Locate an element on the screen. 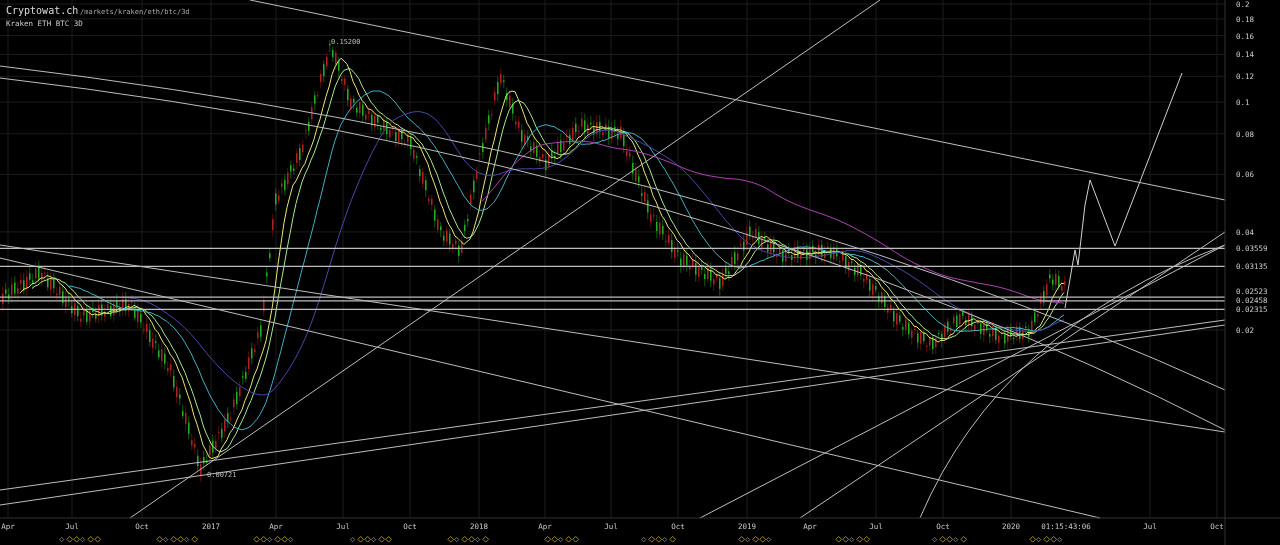 The width and height of the screenshot is (1280, 545). site-title: Cryptowat.ch is located at coordinates (42, 10).